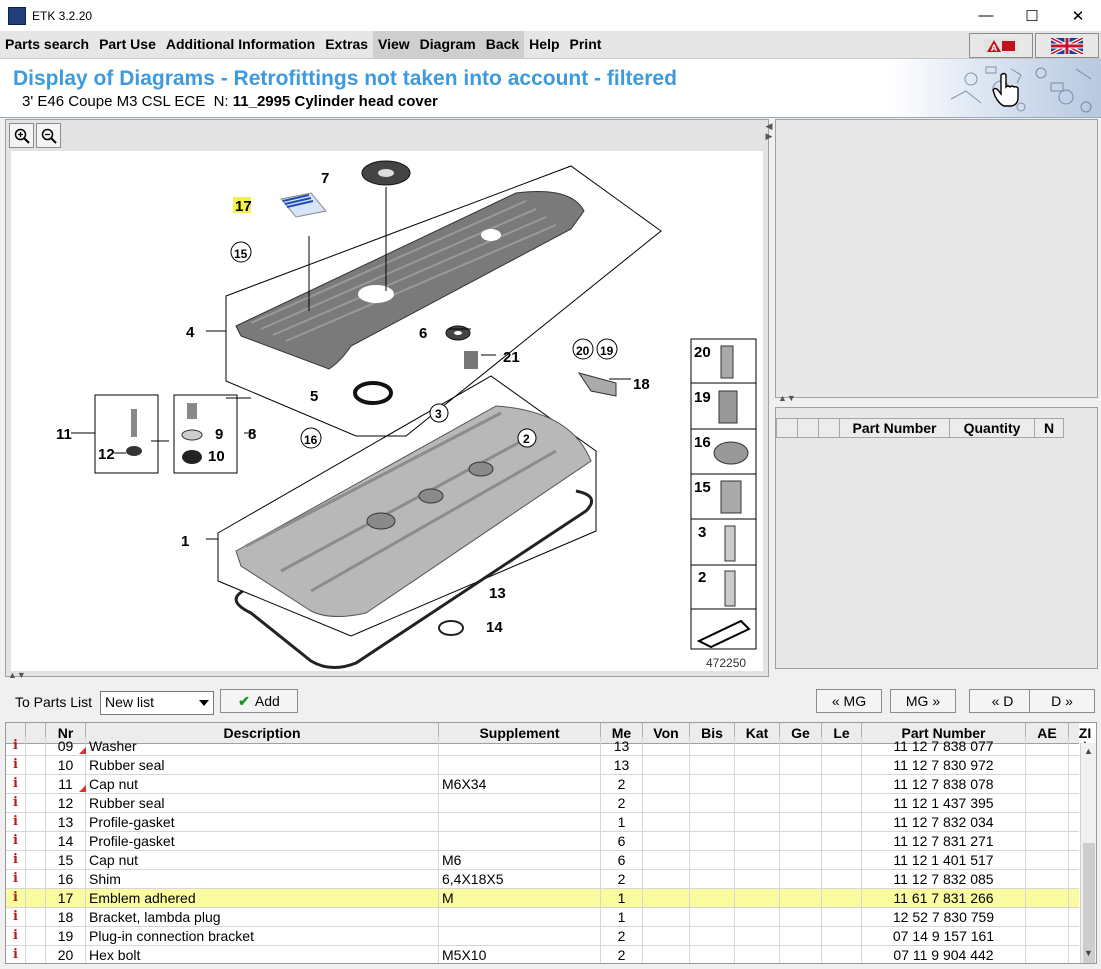  What do you see at coordinates (325, 178) in the screenshot?
I see `diagram-label-7: 7` at bounding box center [325, 178].